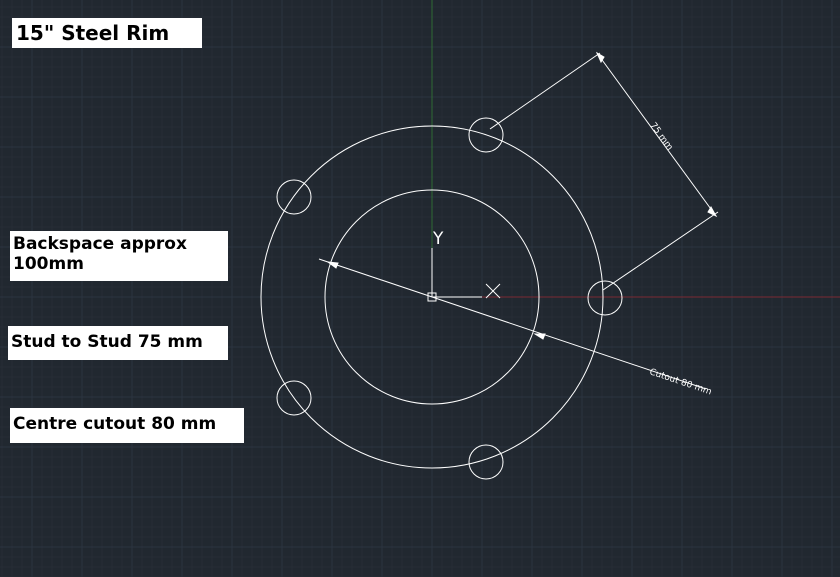 The height and width of the screenshot is (577, 840). What do you see at coordinates (464, 275) in the screenshot?
I see `ucs-icon` at bounding box center [464, 275].